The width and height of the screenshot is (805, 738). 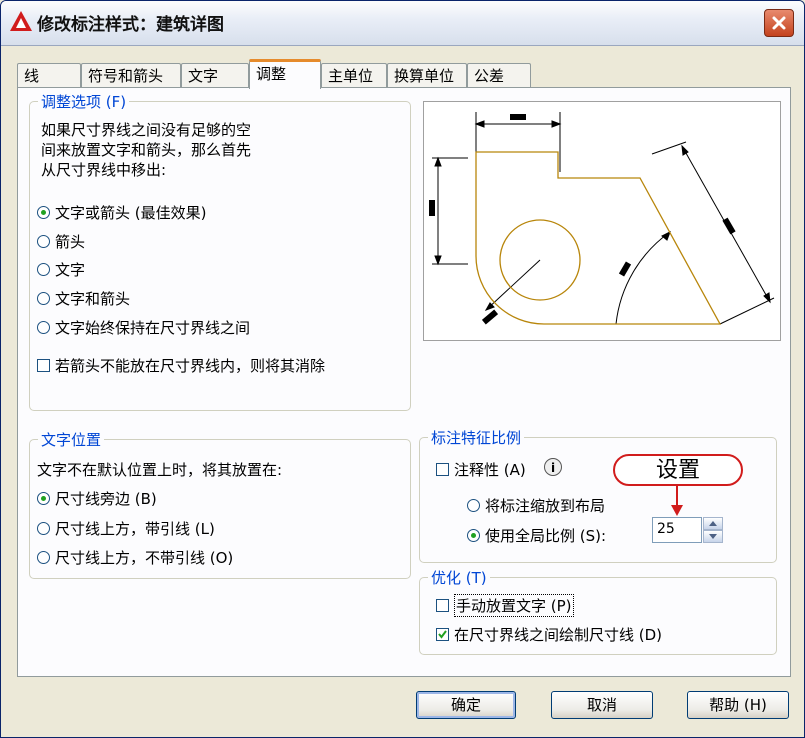 I want to click on stepper-down-button, so click(x=713, y=536).